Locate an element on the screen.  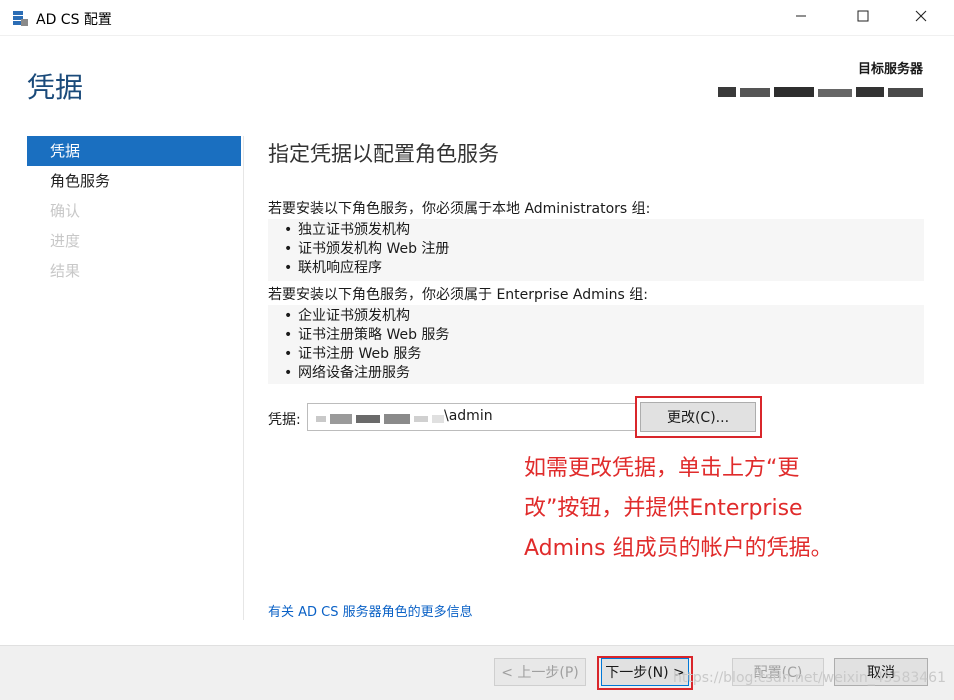
minimize-icon is located at coordinates (801, 18).